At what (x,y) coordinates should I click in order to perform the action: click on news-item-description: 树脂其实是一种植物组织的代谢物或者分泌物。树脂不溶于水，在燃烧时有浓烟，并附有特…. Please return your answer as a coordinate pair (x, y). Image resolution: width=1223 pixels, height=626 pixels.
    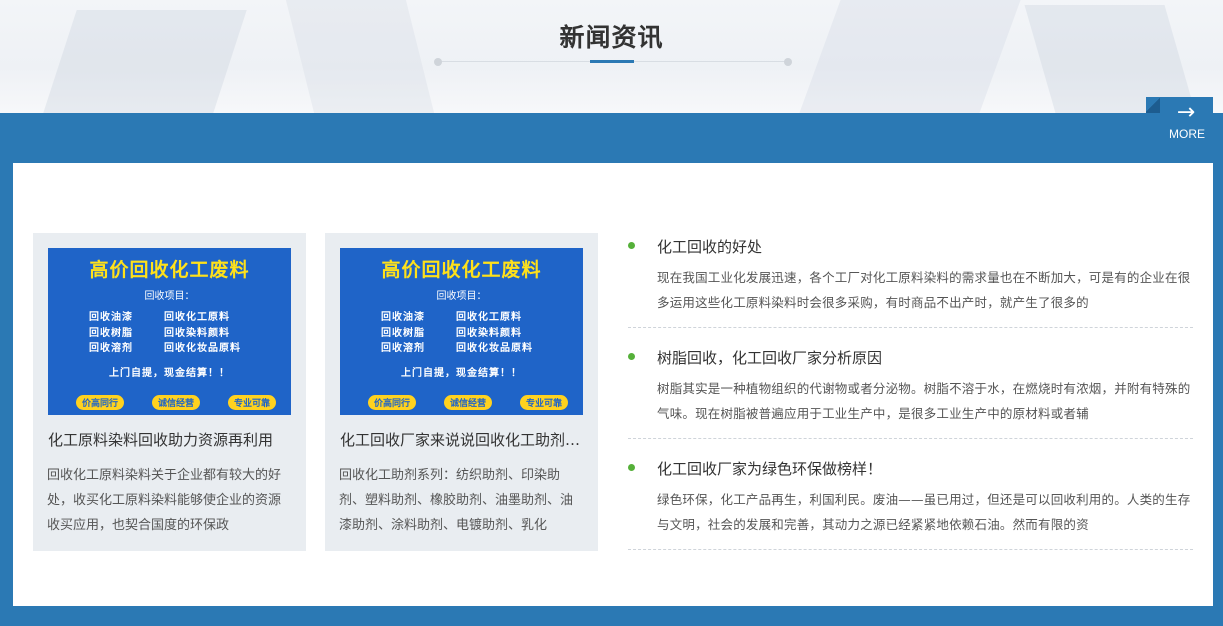
    Looking at the image, I should click on (924, 401).